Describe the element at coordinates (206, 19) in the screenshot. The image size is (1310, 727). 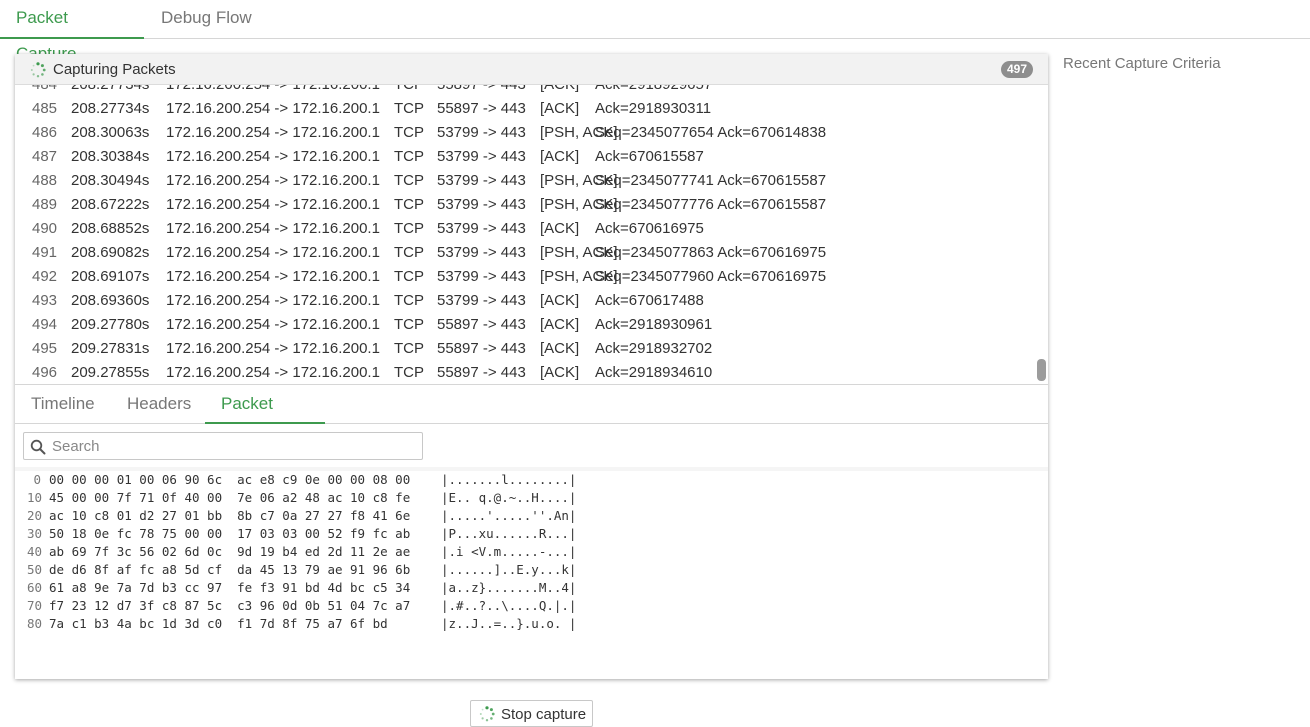
I see `tab-debug-flow: Debug Flow` at that location.